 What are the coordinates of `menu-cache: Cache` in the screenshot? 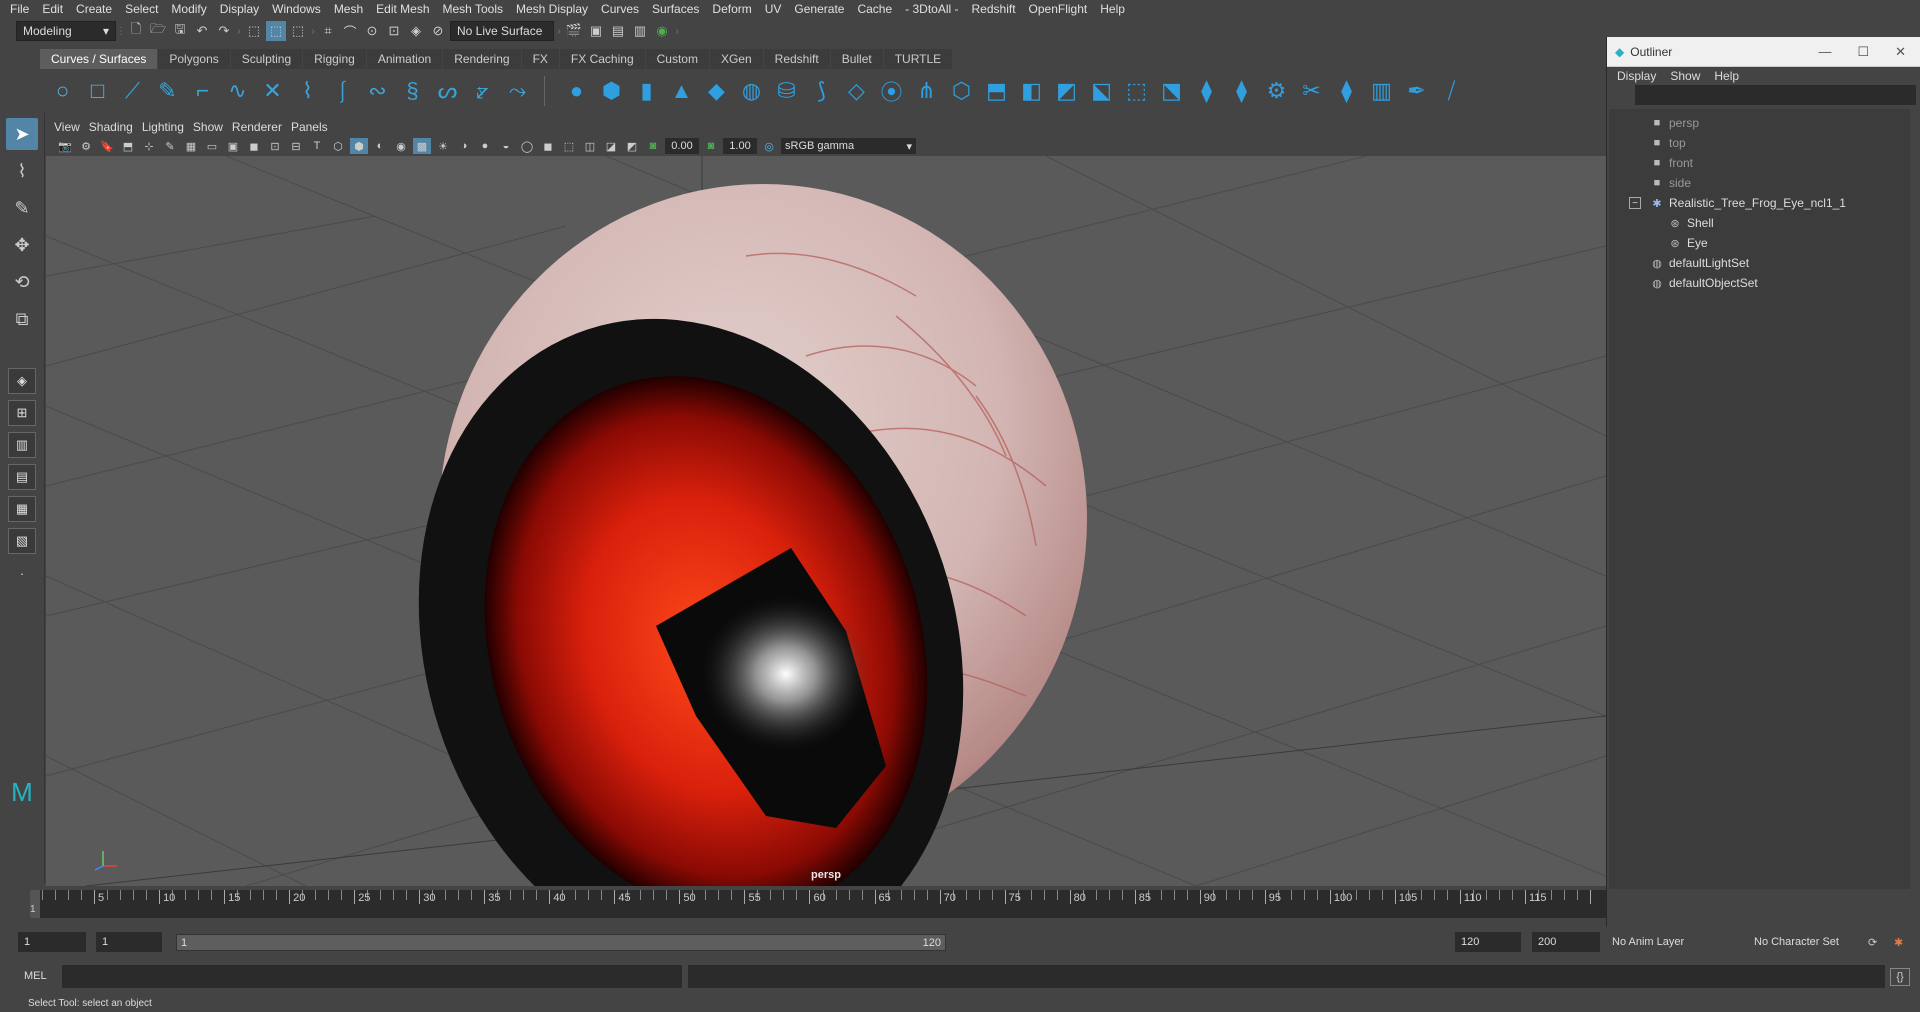 It's located at (877, 9).